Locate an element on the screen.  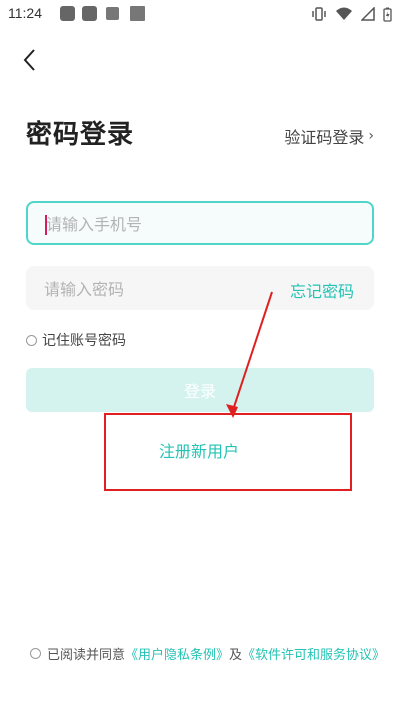
license-agreement-link: 《软件许可和服务协议》 is located at coordinates (313, 653).